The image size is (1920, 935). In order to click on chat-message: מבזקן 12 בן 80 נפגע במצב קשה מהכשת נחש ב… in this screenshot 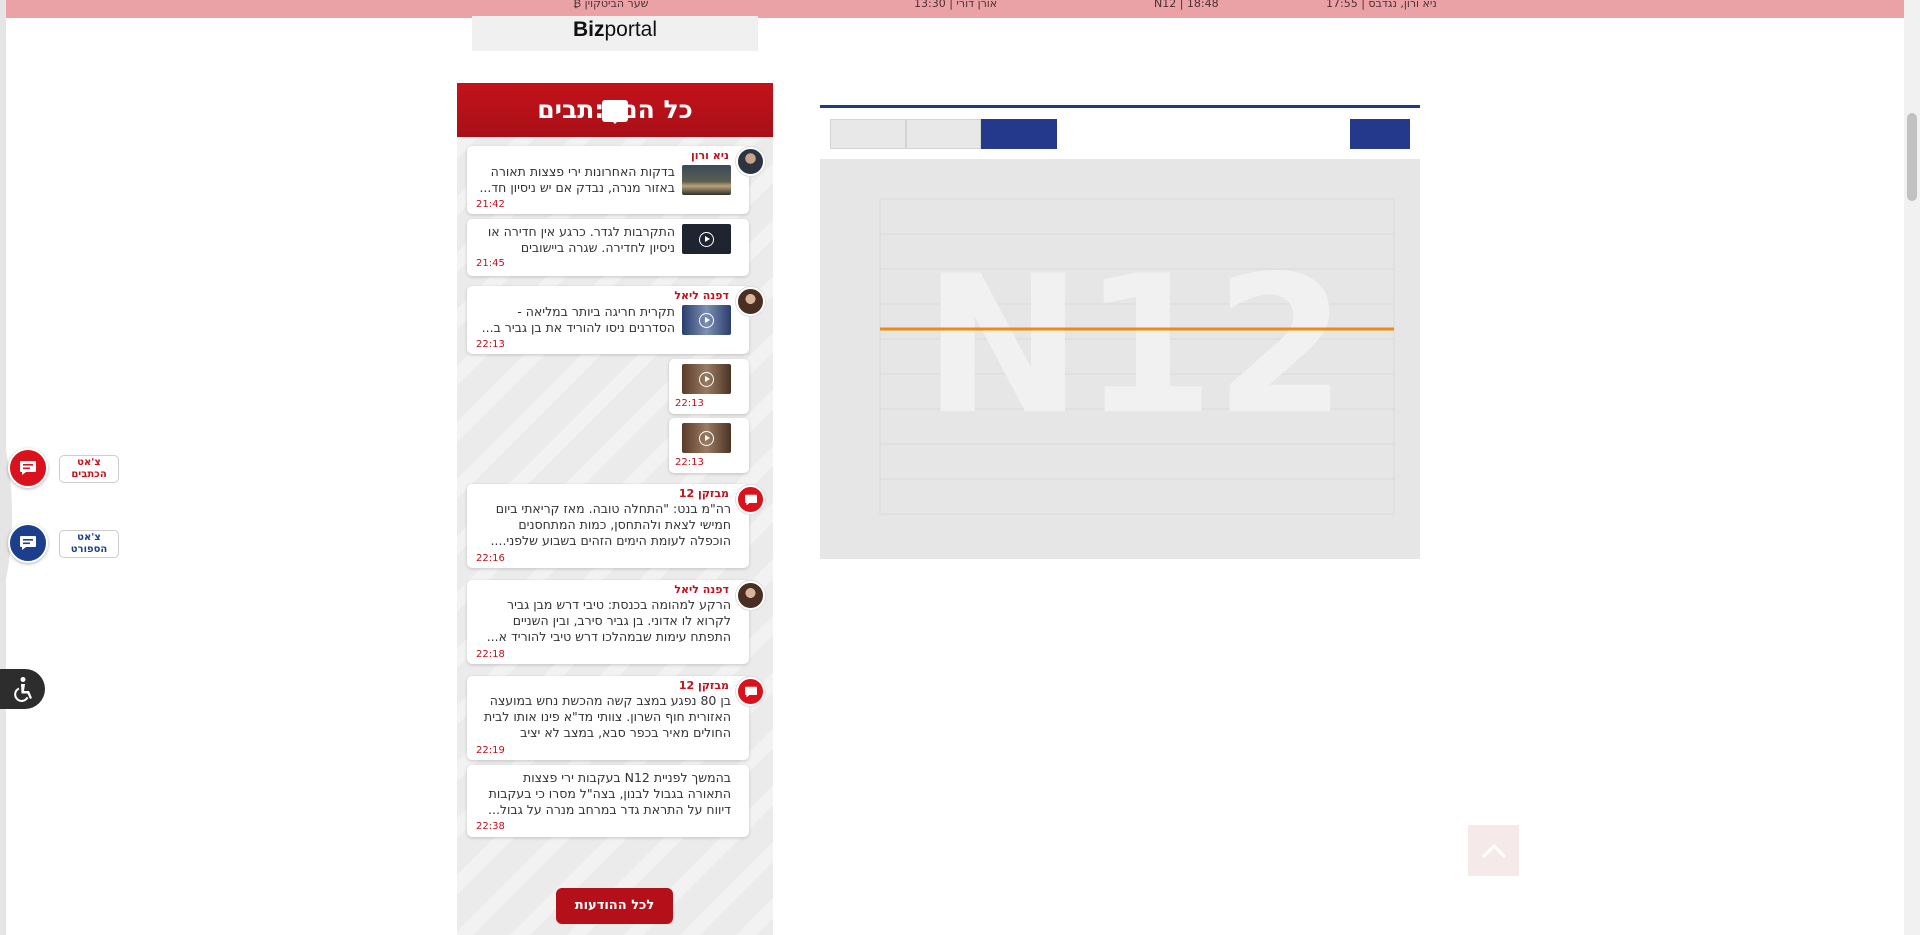, I will do `click(608, 718)`.